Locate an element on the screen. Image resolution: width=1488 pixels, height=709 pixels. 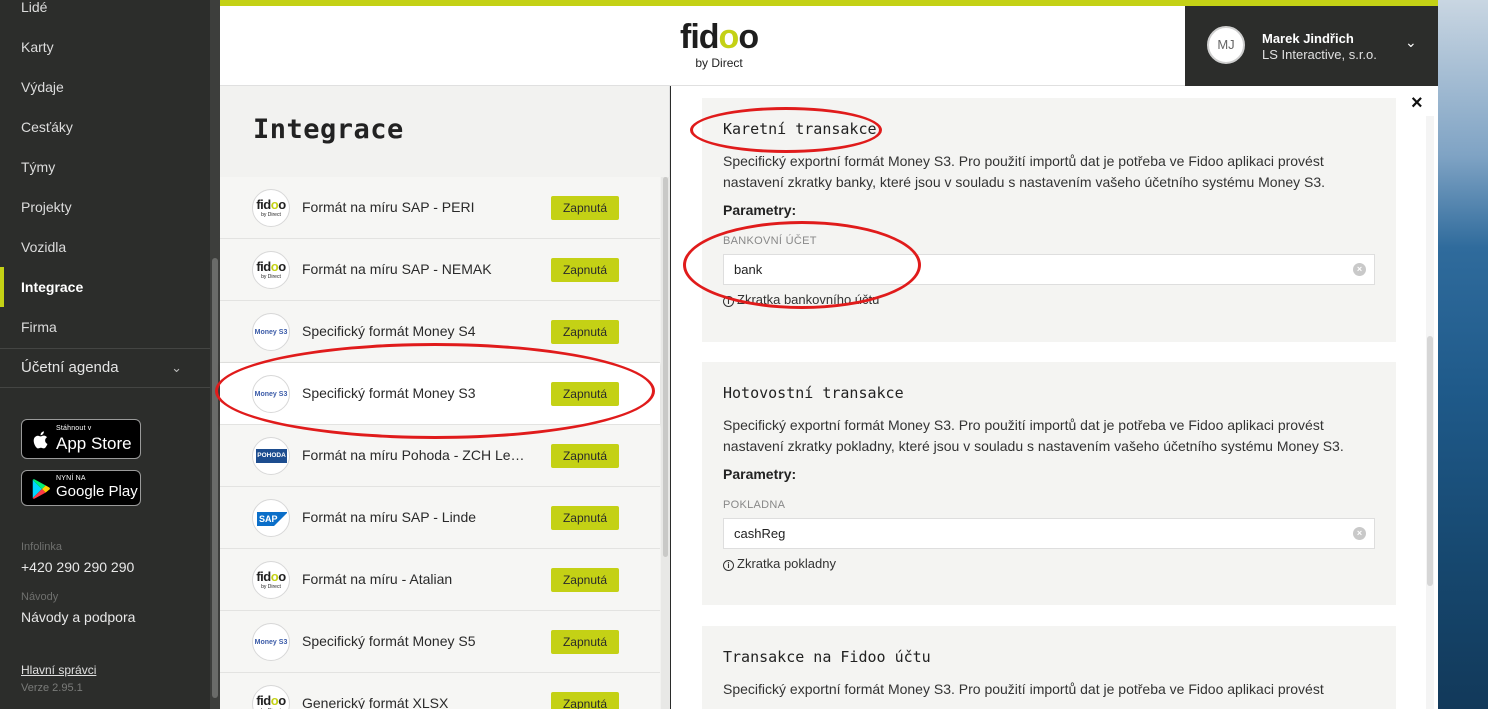
list-scroll-thumb is located at coordinates (665, 367).